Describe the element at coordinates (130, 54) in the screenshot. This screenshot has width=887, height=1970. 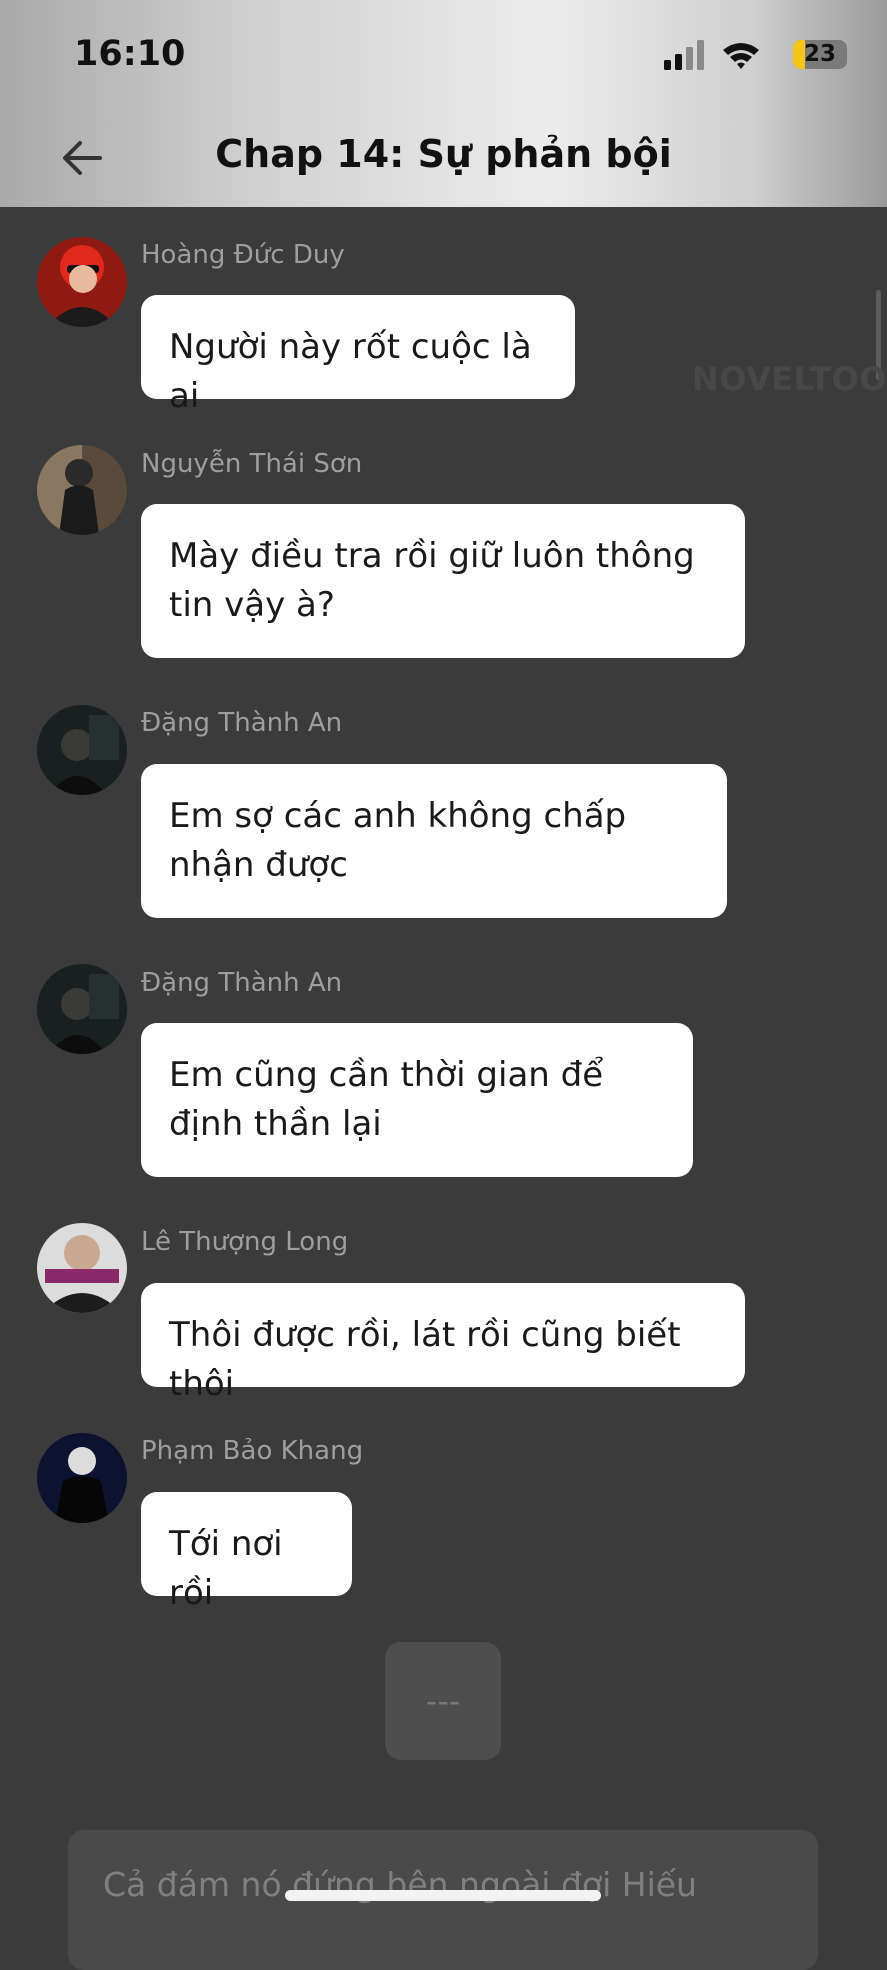
I see `status-time: 16:10` at that location.